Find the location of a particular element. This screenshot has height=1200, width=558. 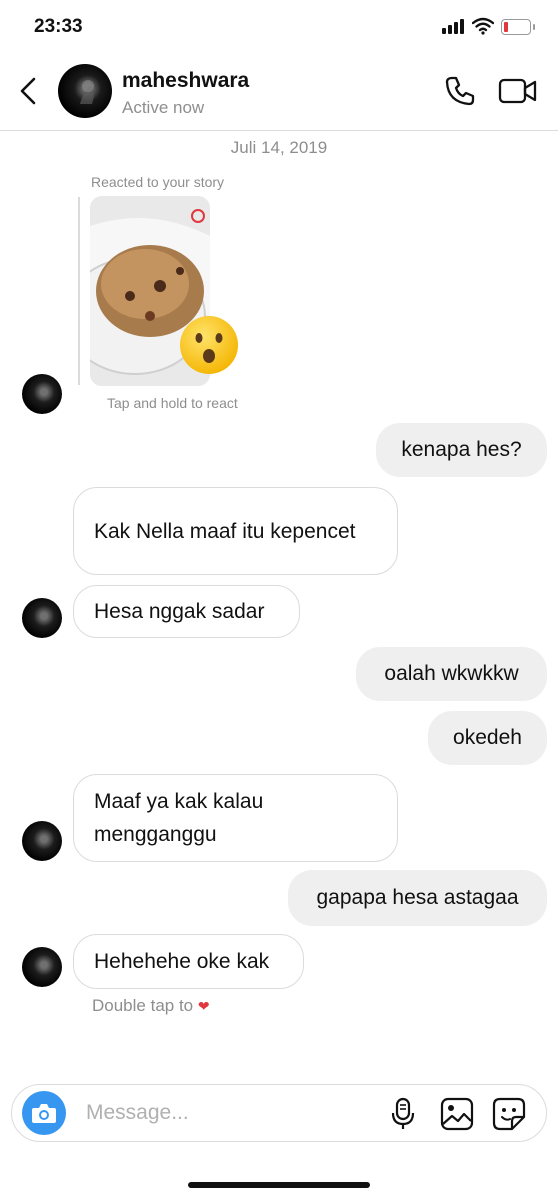

message-bubble-incoming: Kak Nella maaf itu kepencet is located at coordinates (235, 531).